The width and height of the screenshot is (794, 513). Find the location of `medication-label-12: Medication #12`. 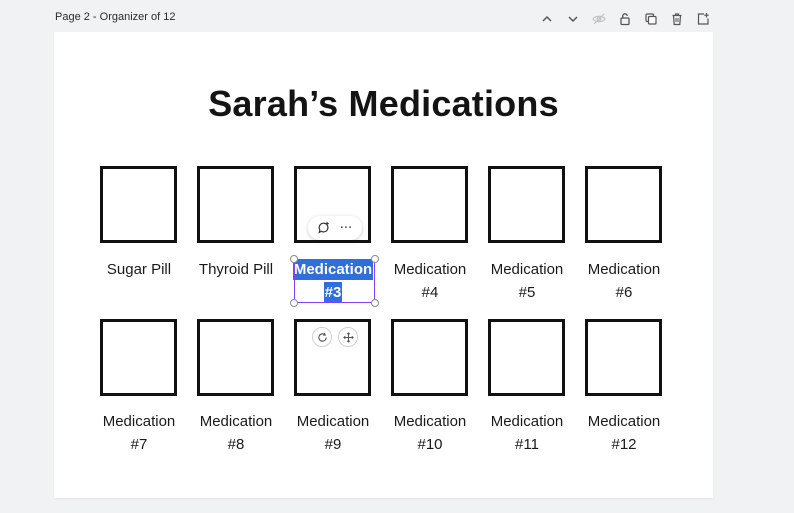

medication-label-12: Medication #12 is located at coordinates (624, 433).